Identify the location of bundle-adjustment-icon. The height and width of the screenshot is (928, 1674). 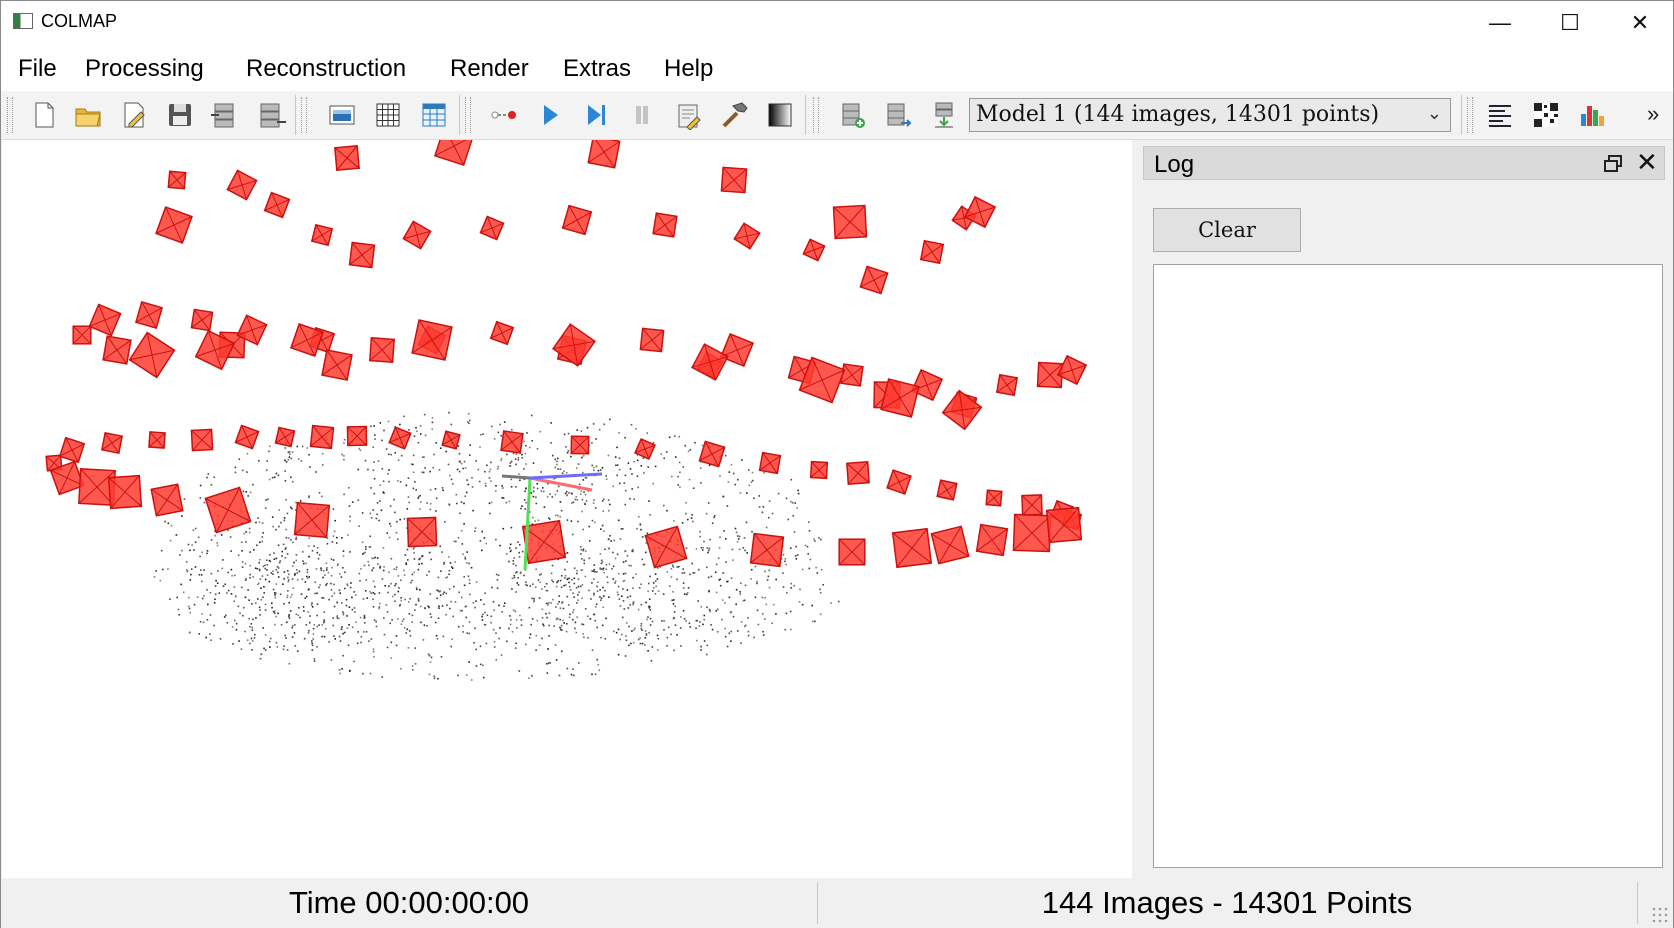
(734, 115).